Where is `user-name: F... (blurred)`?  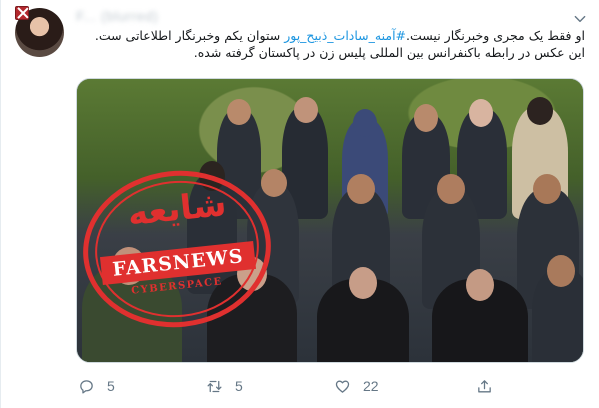 user-name: F... (blurred) is located at coordinates (117, 16).